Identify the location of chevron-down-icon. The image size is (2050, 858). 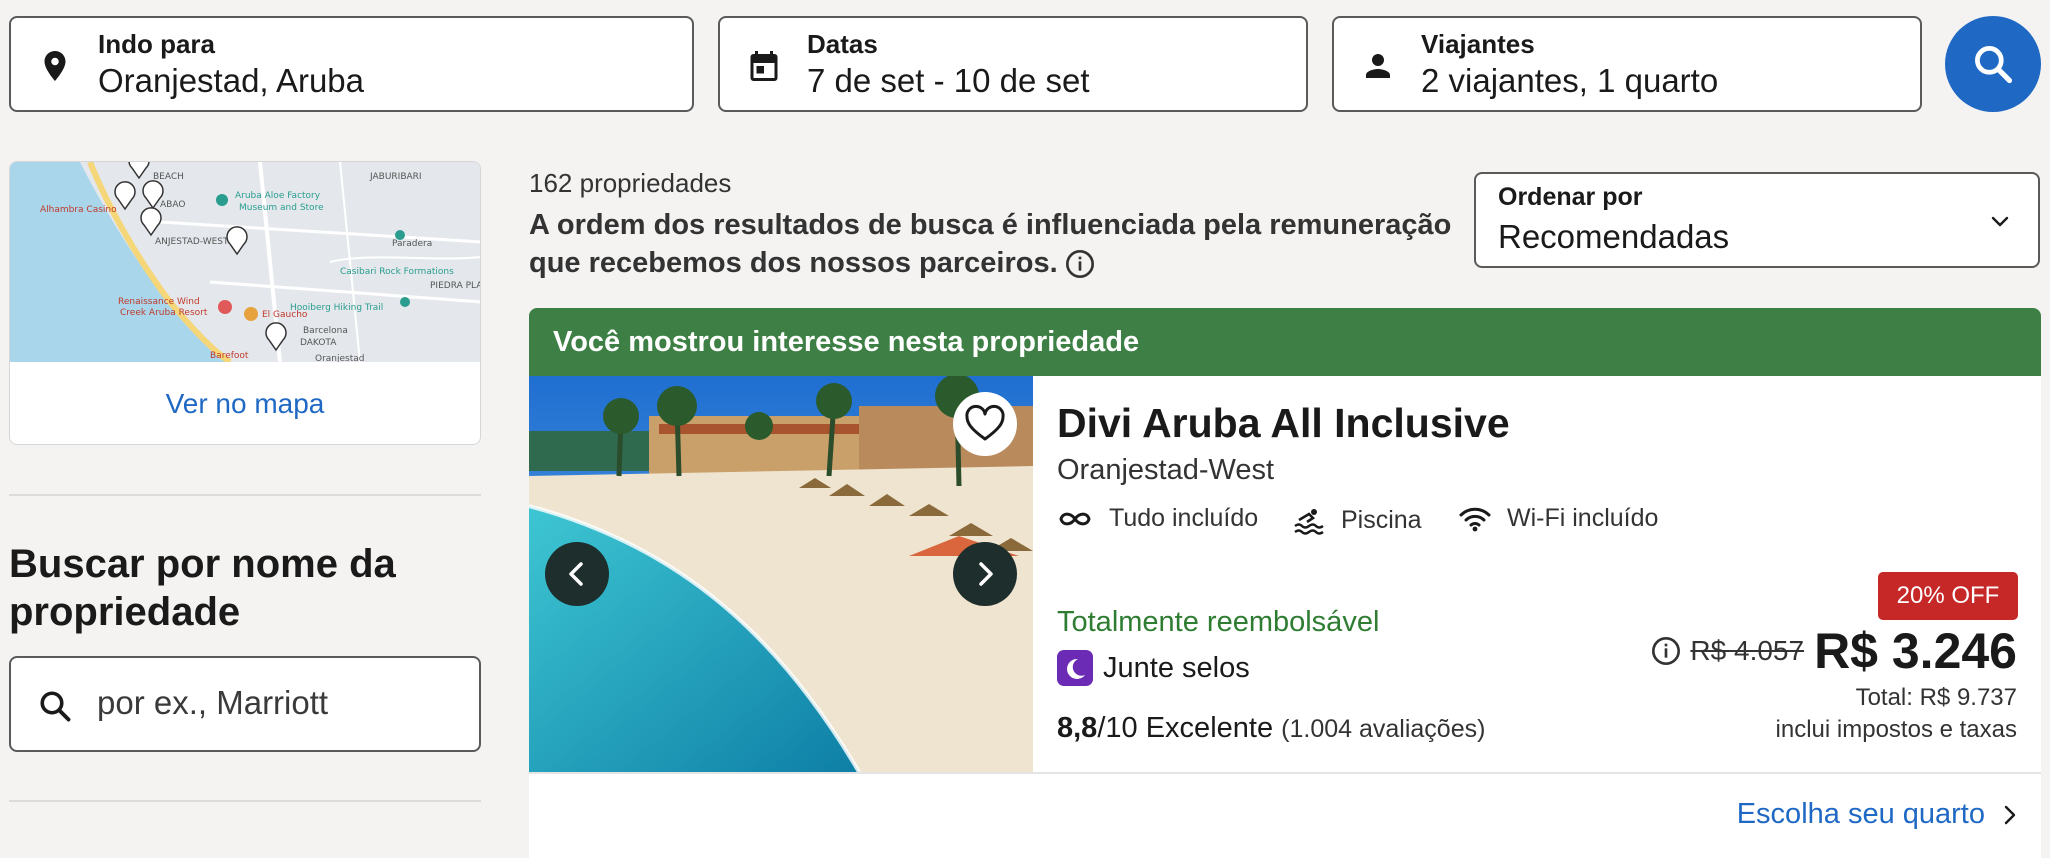
(2000, 221).